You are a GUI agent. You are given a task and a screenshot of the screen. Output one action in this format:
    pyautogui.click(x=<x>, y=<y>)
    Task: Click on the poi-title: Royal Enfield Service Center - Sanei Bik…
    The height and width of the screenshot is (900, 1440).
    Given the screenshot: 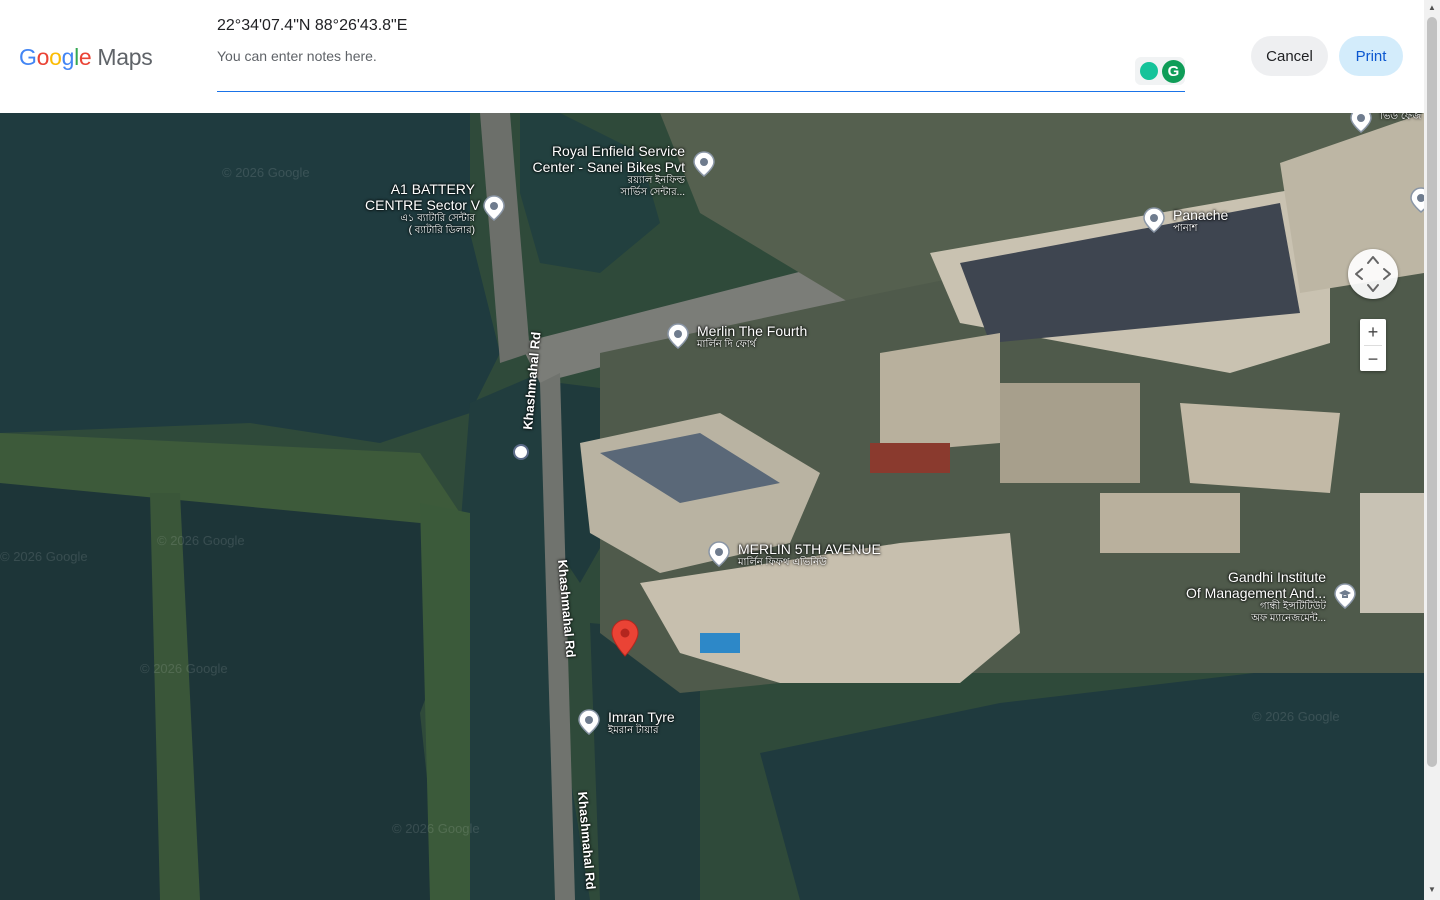 What is the action you would take?
    pyautogui.click(x=608, y=159)
    